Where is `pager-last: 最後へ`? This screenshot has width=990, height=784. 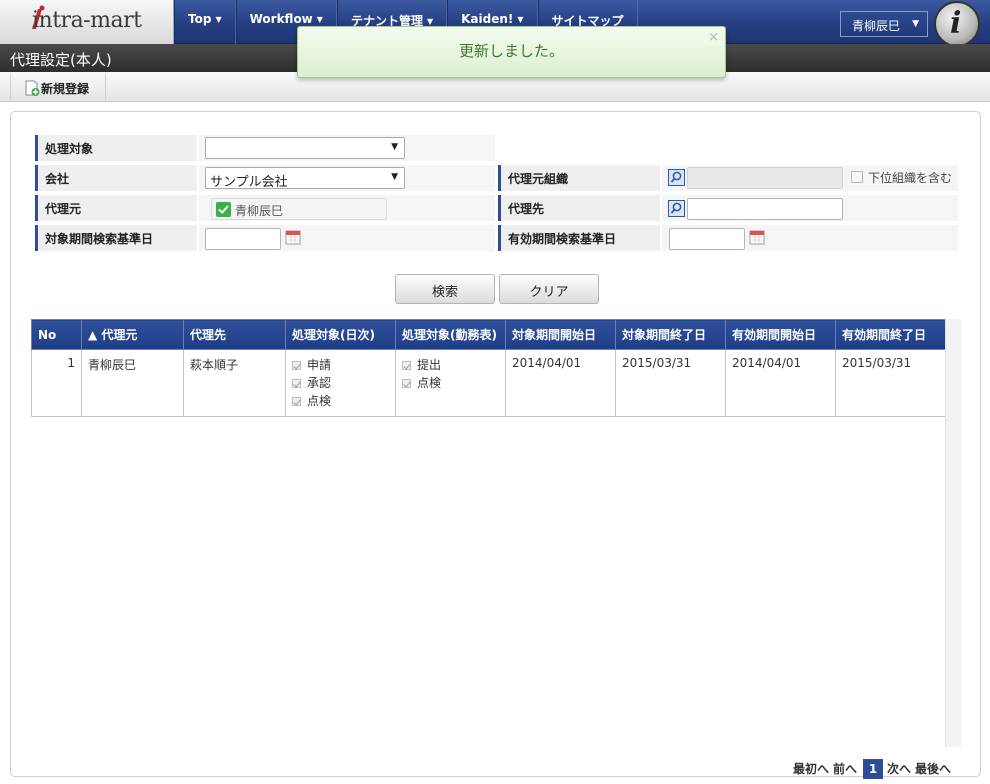 pager-last: 最後へ is located at coordinates (933, 769).